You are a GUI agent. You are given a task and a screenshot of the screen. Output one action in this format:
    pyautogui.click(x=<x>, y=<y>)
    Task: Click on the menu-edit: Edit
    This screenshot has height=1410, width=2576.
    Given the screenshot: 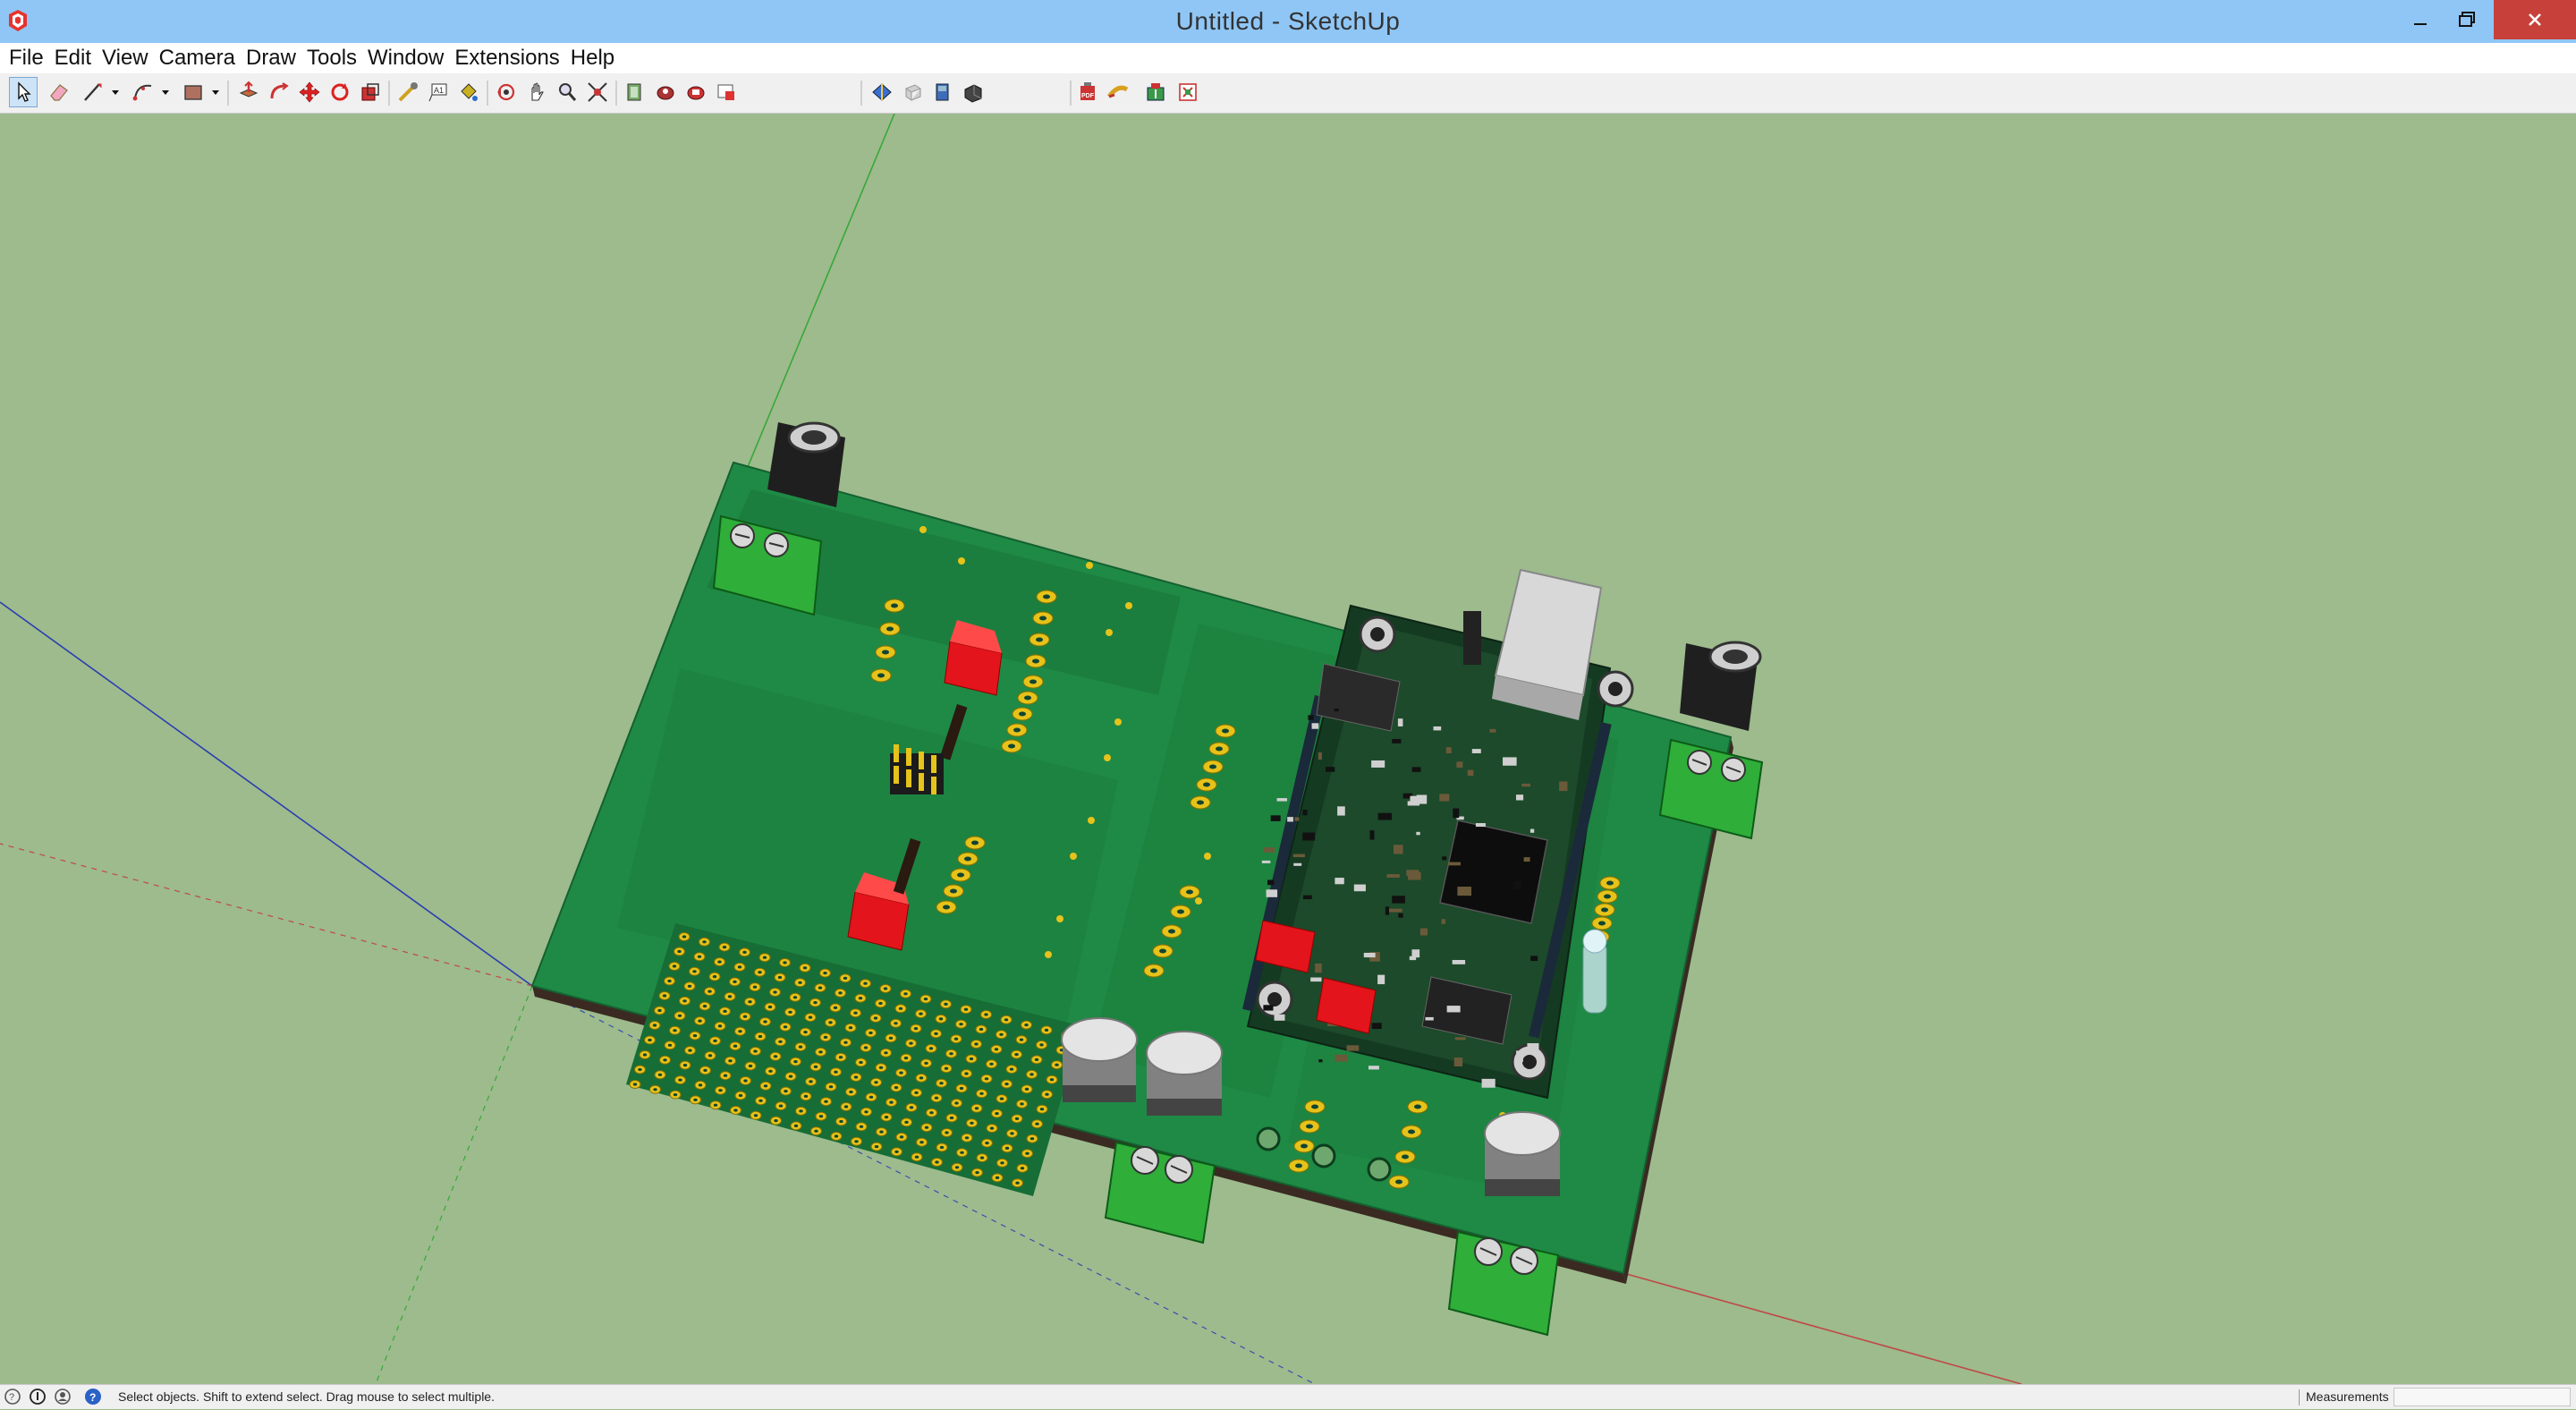 What is the action you would take?
    pyautogui.click(x=73, y=58)
    